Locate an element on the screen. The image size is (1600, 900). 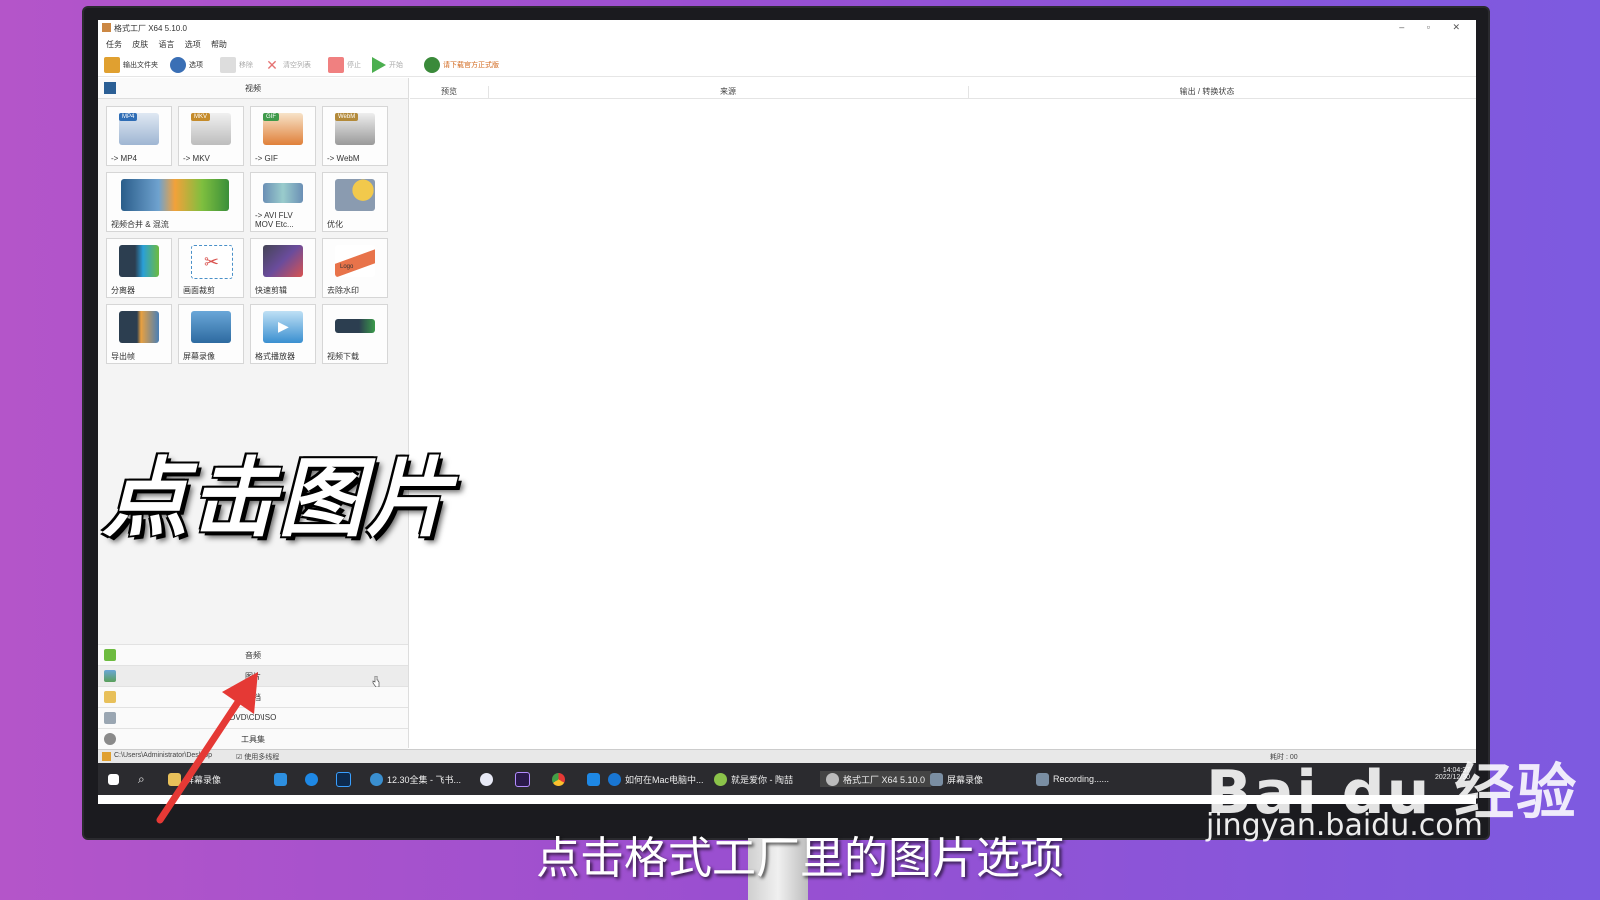
maximize-button: ▫ is located at coordinates (1433, 27).